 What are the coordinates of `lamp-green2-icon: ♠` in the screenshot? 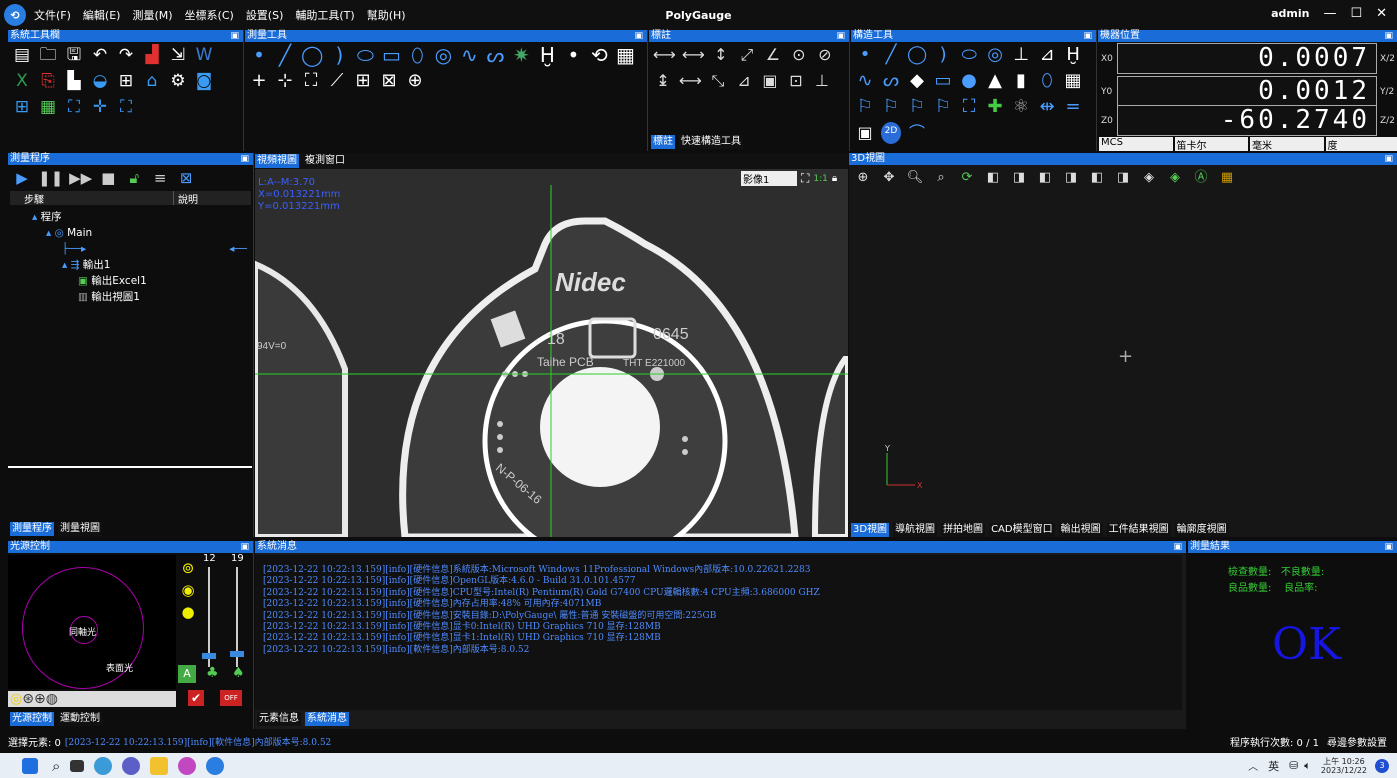 It's located at (238, 673).